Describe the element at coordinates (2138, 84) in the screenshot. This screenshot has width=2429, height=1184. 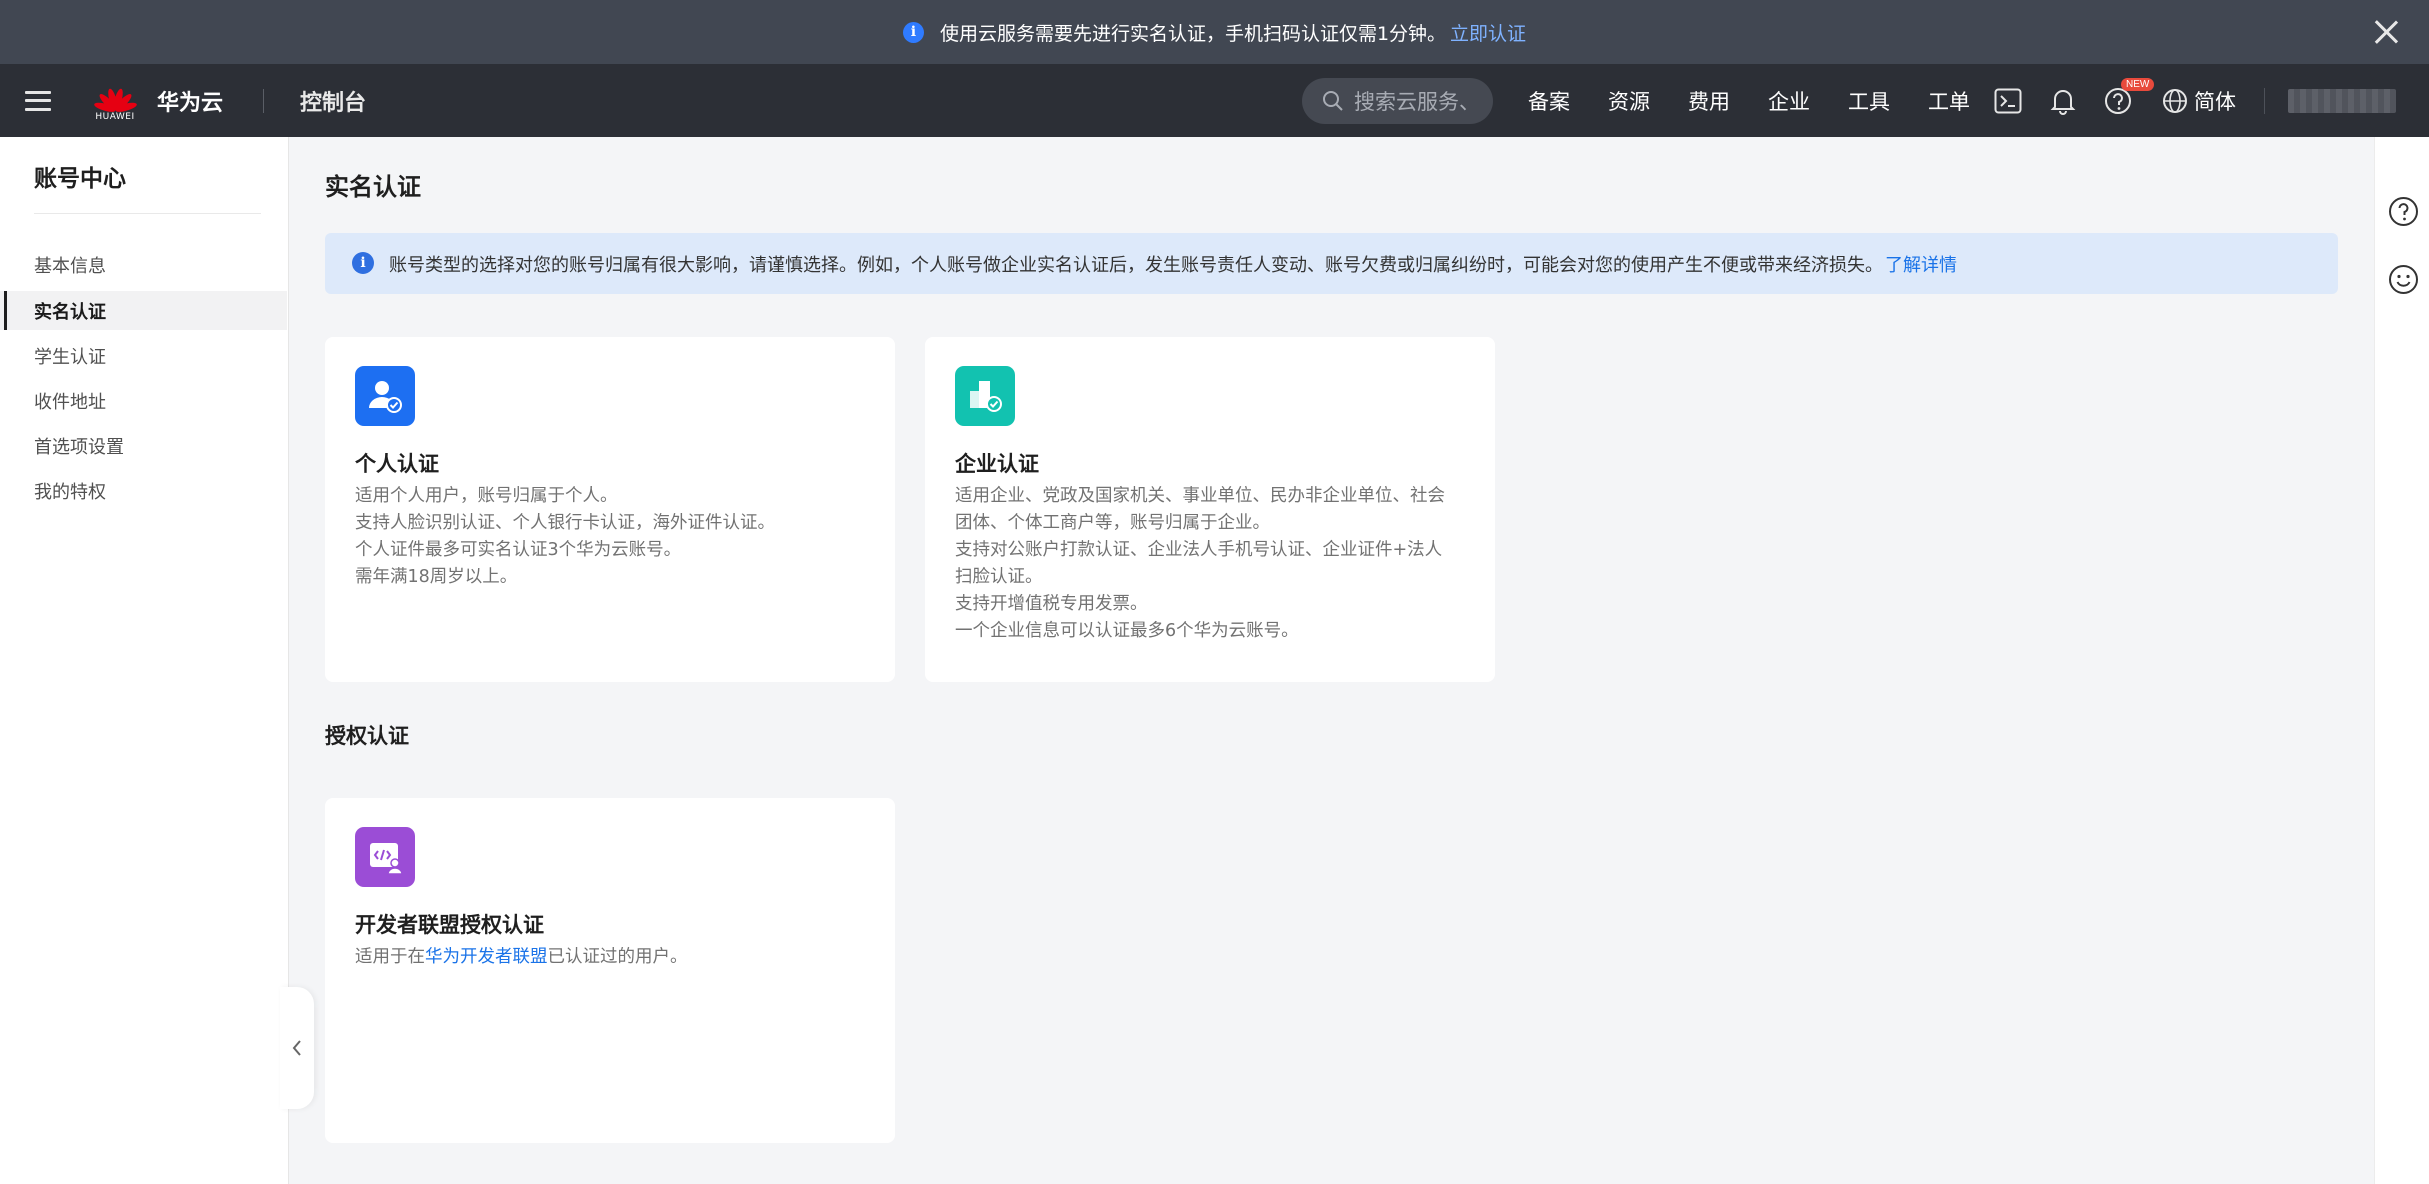
I see `new-badge: NEW` at that location.